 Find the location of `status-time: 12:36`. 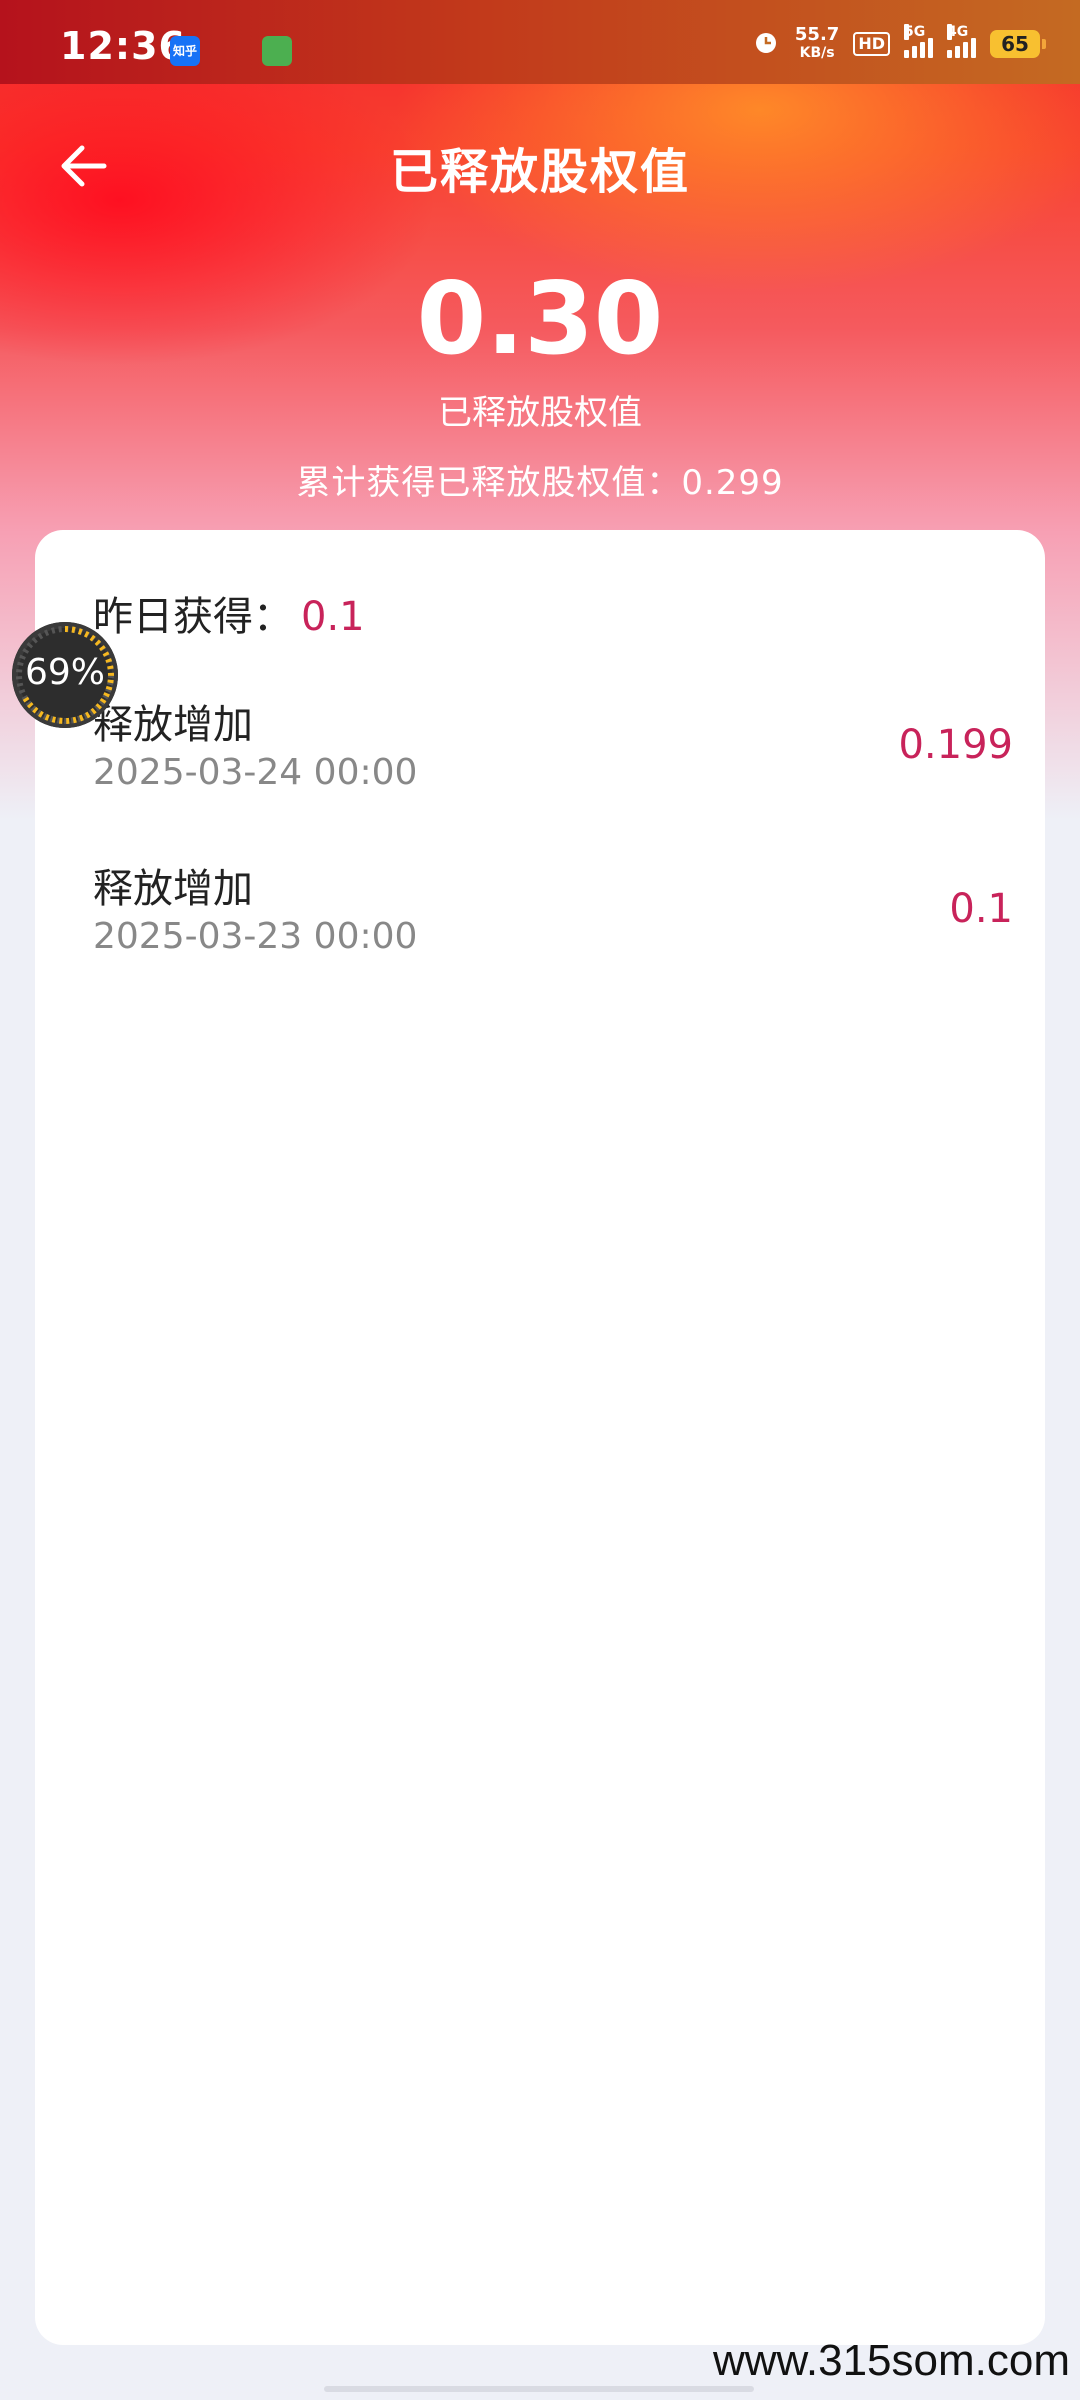

status-time: 12:36 is located at coordinates (123, 46).